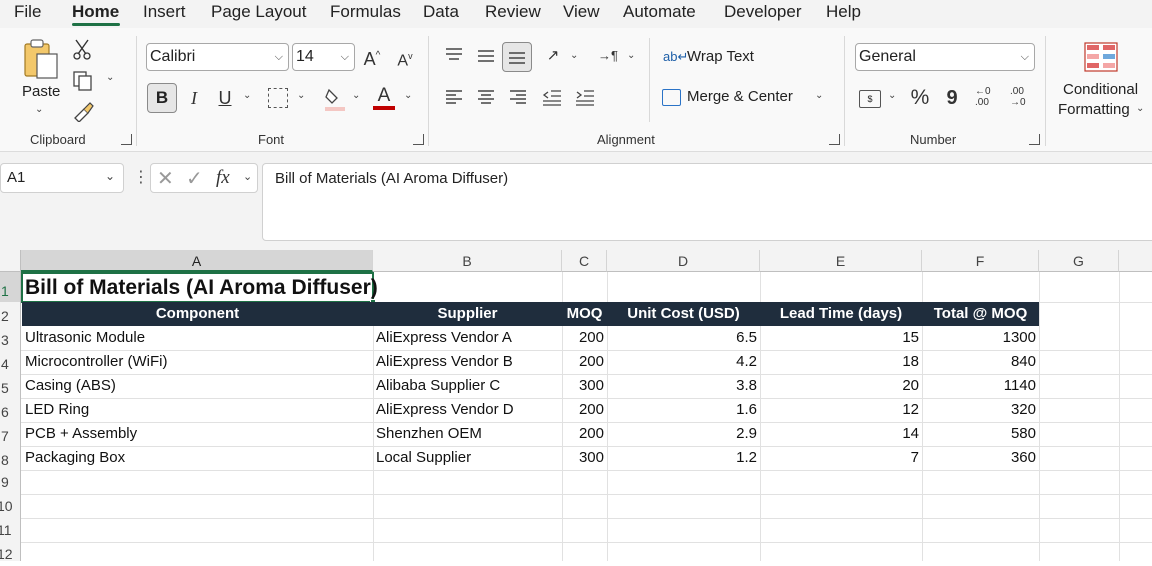 This screenshot has height=566, width=1152. I want to click on number-format-dropdown: General ⌵, so click(945, 57).